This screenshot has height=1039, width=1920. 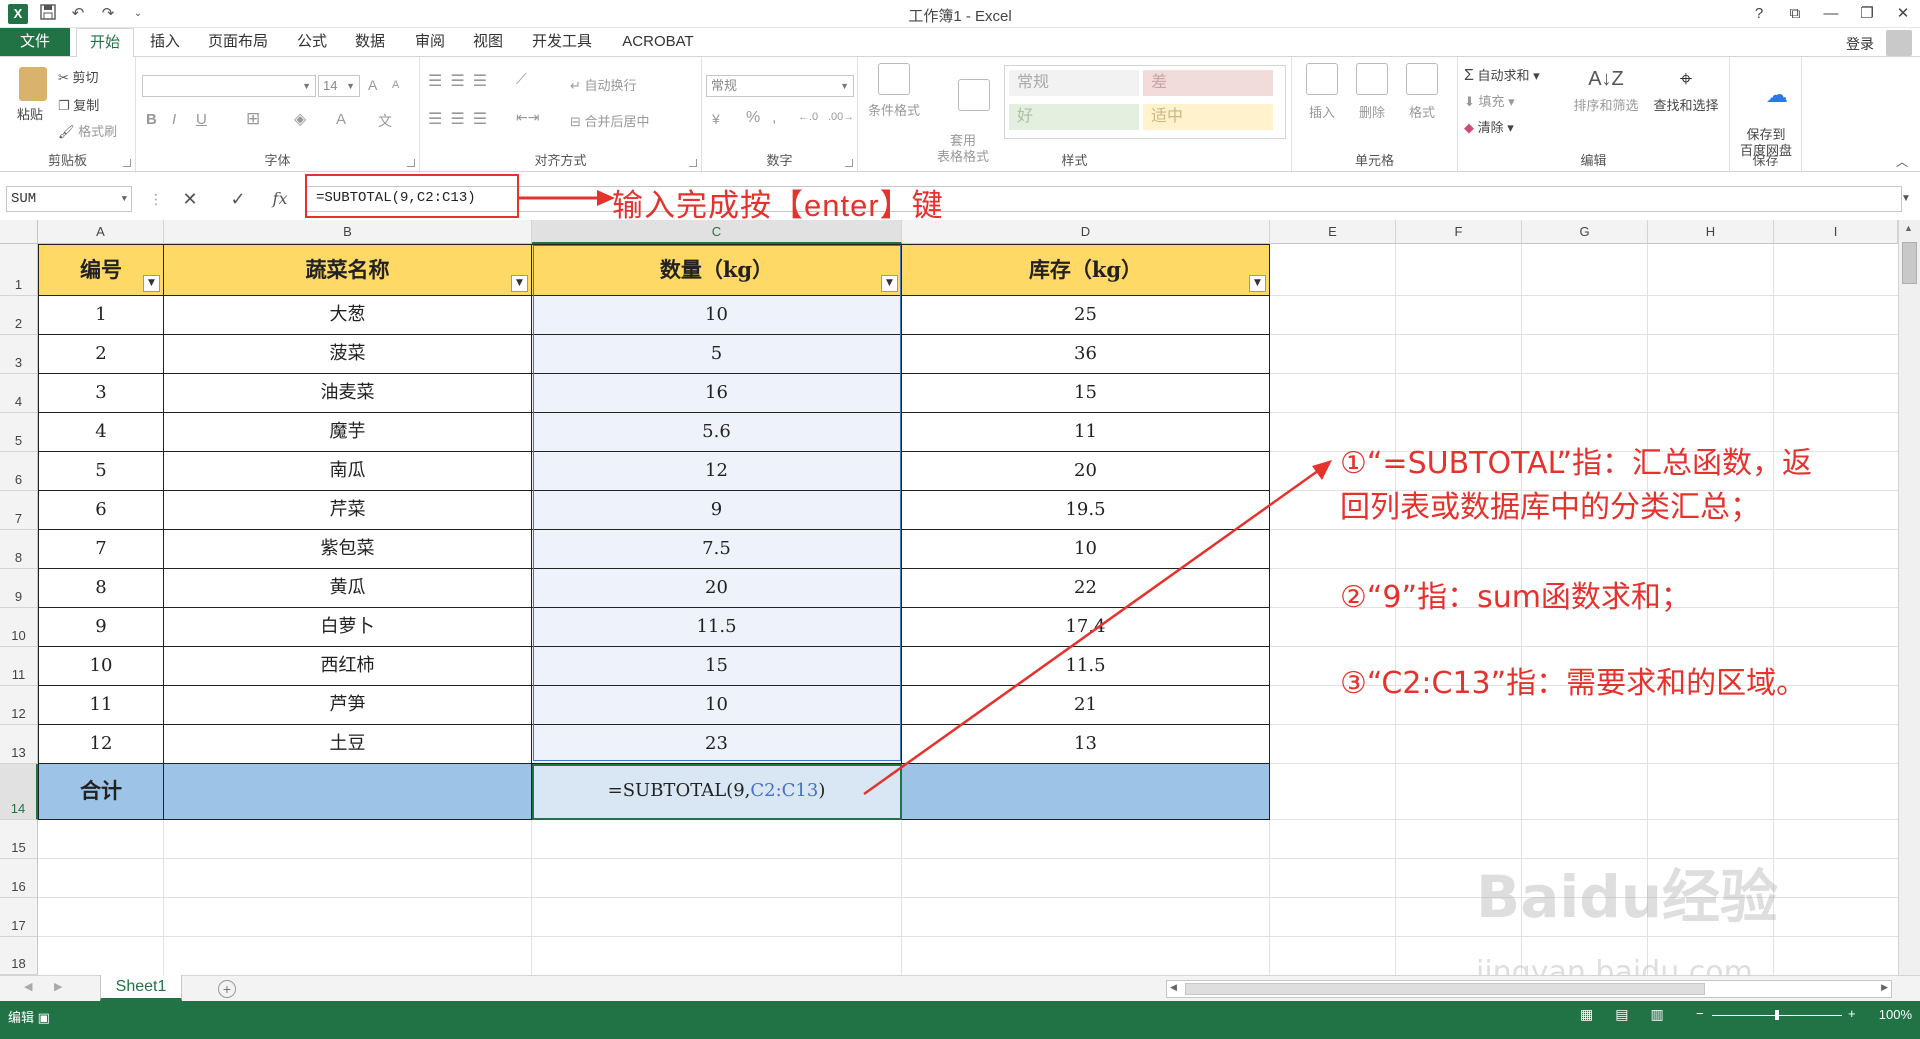 I want to click on clear-button: ◆ 清除 ▾, so click(x=1489, y=126).